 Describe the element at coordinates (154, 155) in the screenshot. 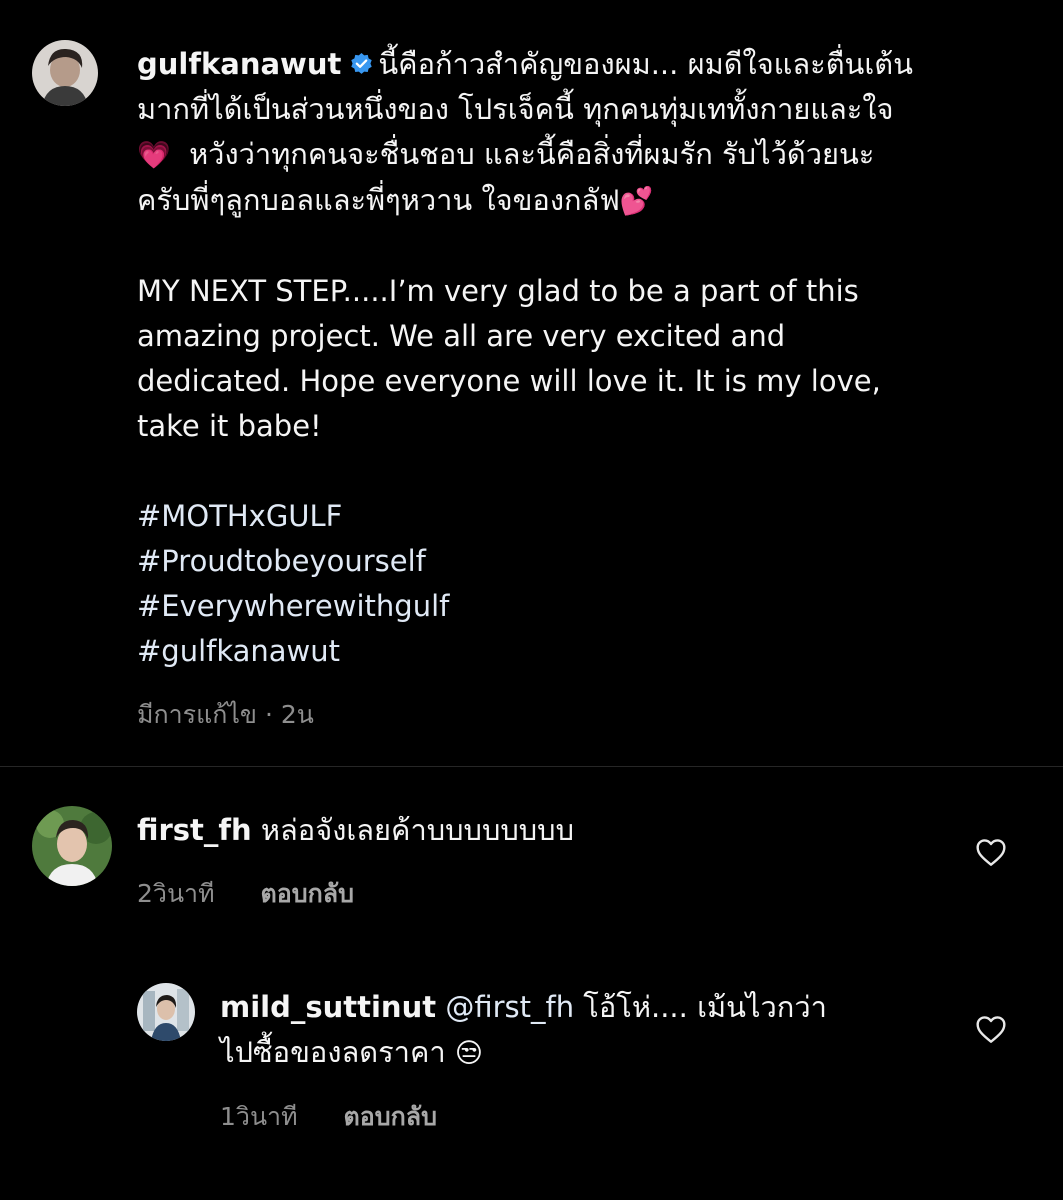

I see `pink-heart-emoji: 💗` at that location.